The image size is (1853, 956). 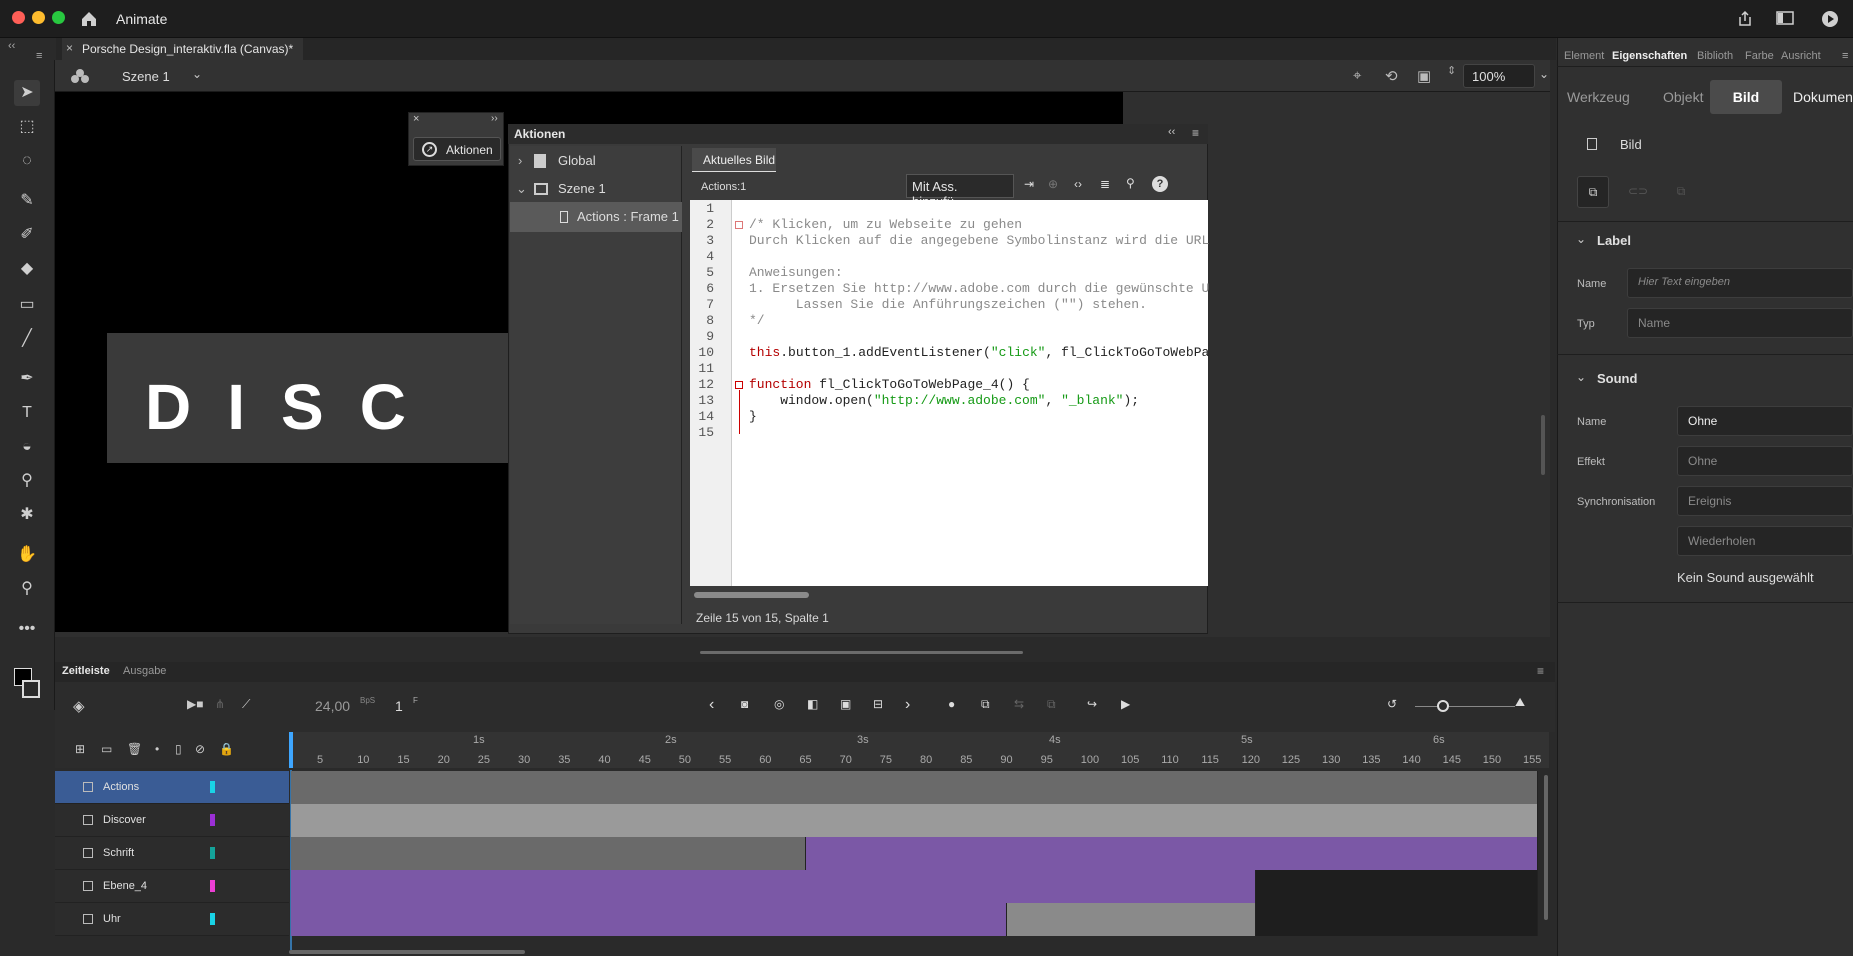 What do you see at coordinates (226, 749) in the screenshot?
I see `lock-icon: 🔒` at bounding box center [226, 749].